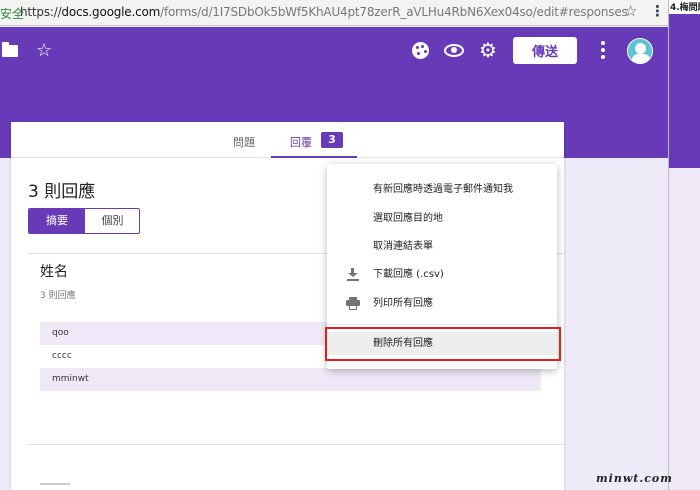 Image resolution: width=700 pixels, height=490 pixels. Describe the element at coordinates (454, 50) in the screenshot. I see `eye-icon` at that location.